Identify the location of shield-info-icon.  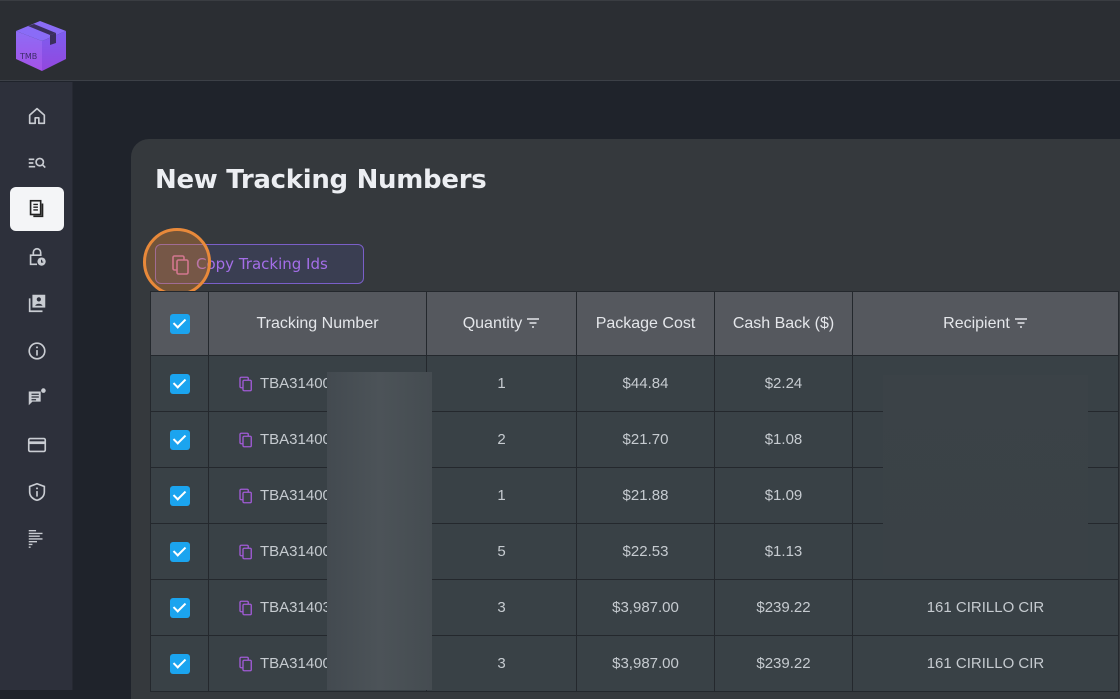
(37, 492).